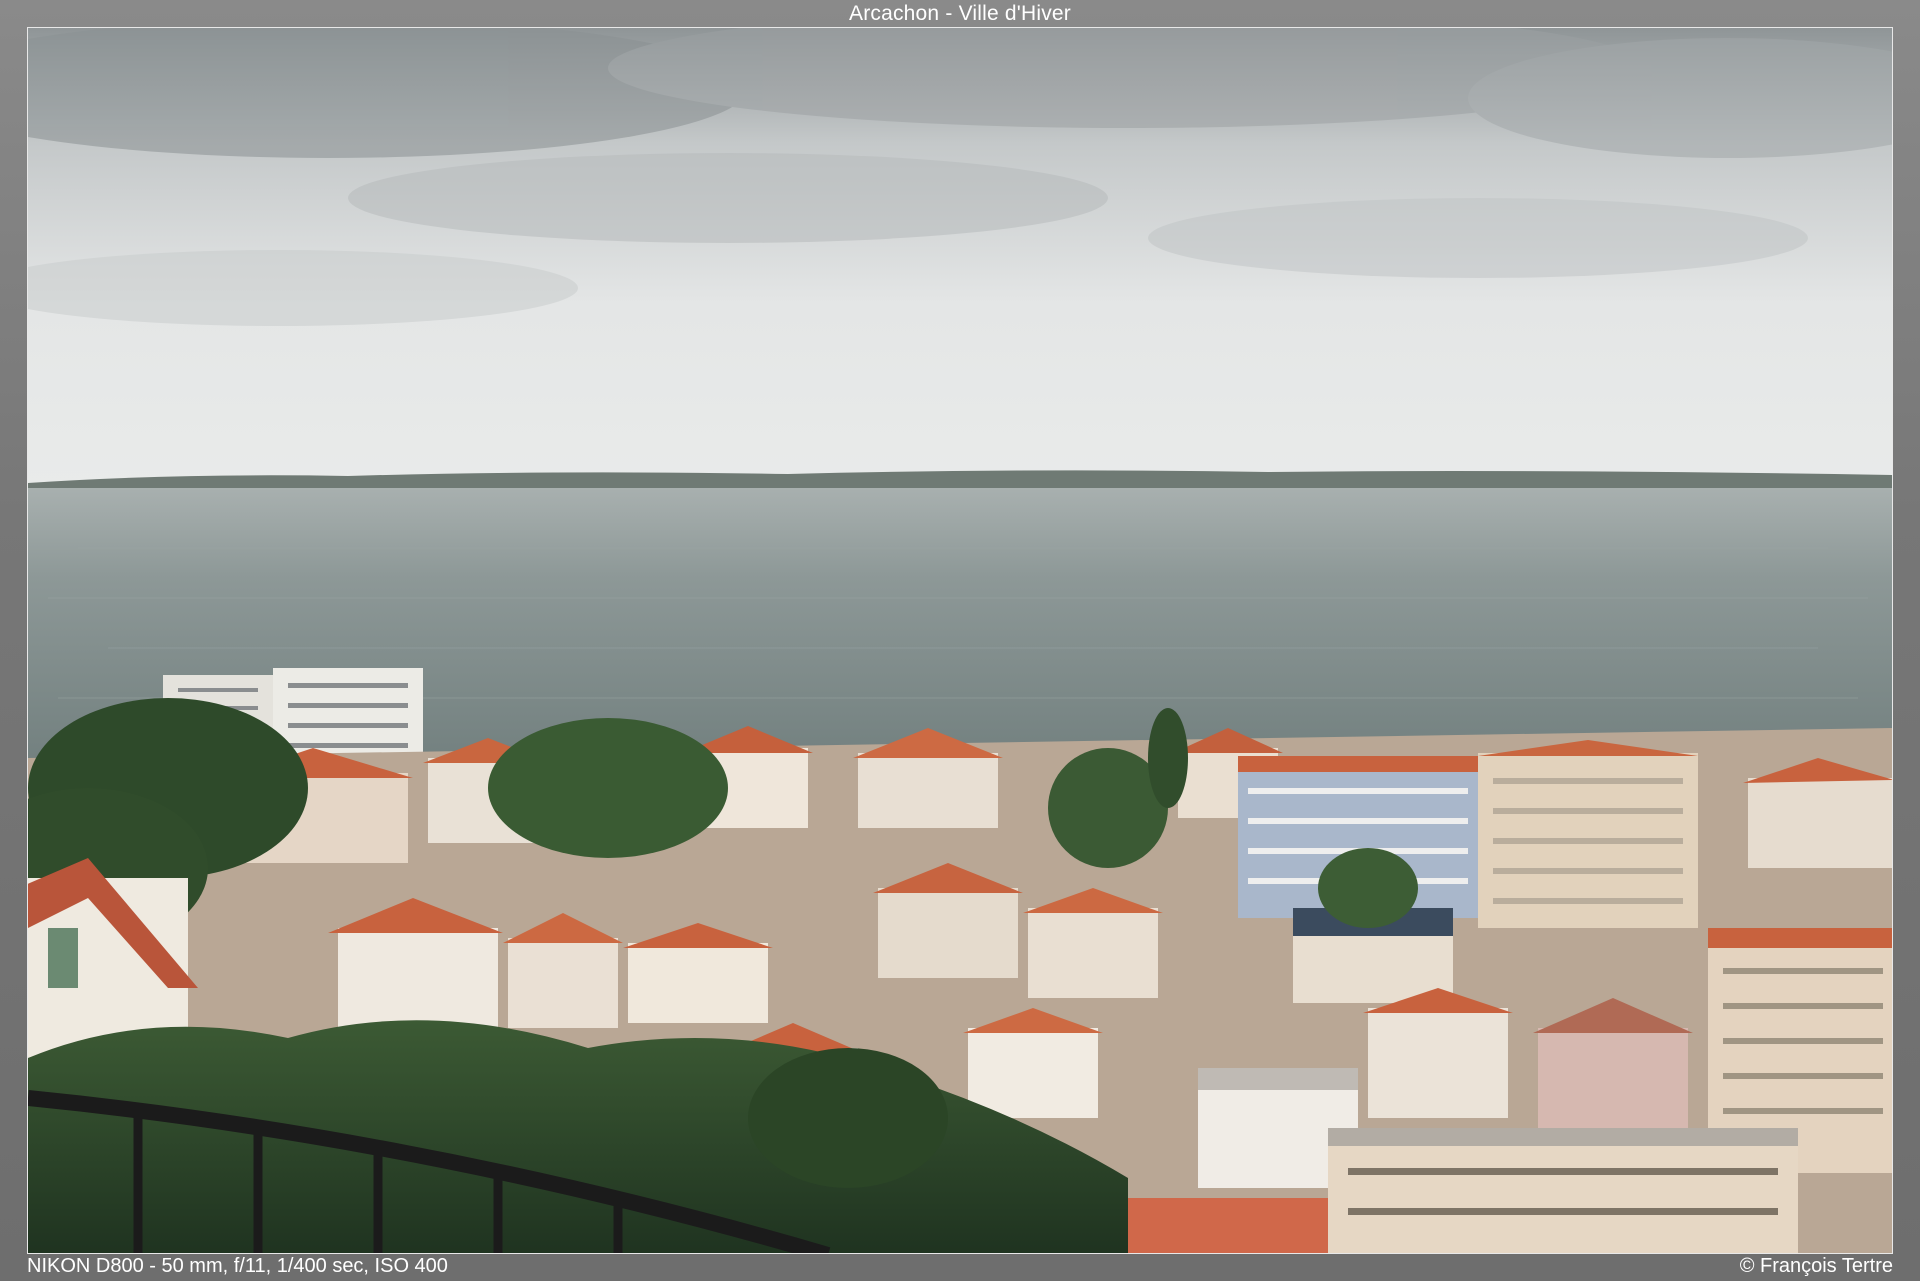 The height and width of the screenshot is (1281, 1920). I want to click on photo-title: Arcachon - Ville d'Hiver, so click(959, 13).